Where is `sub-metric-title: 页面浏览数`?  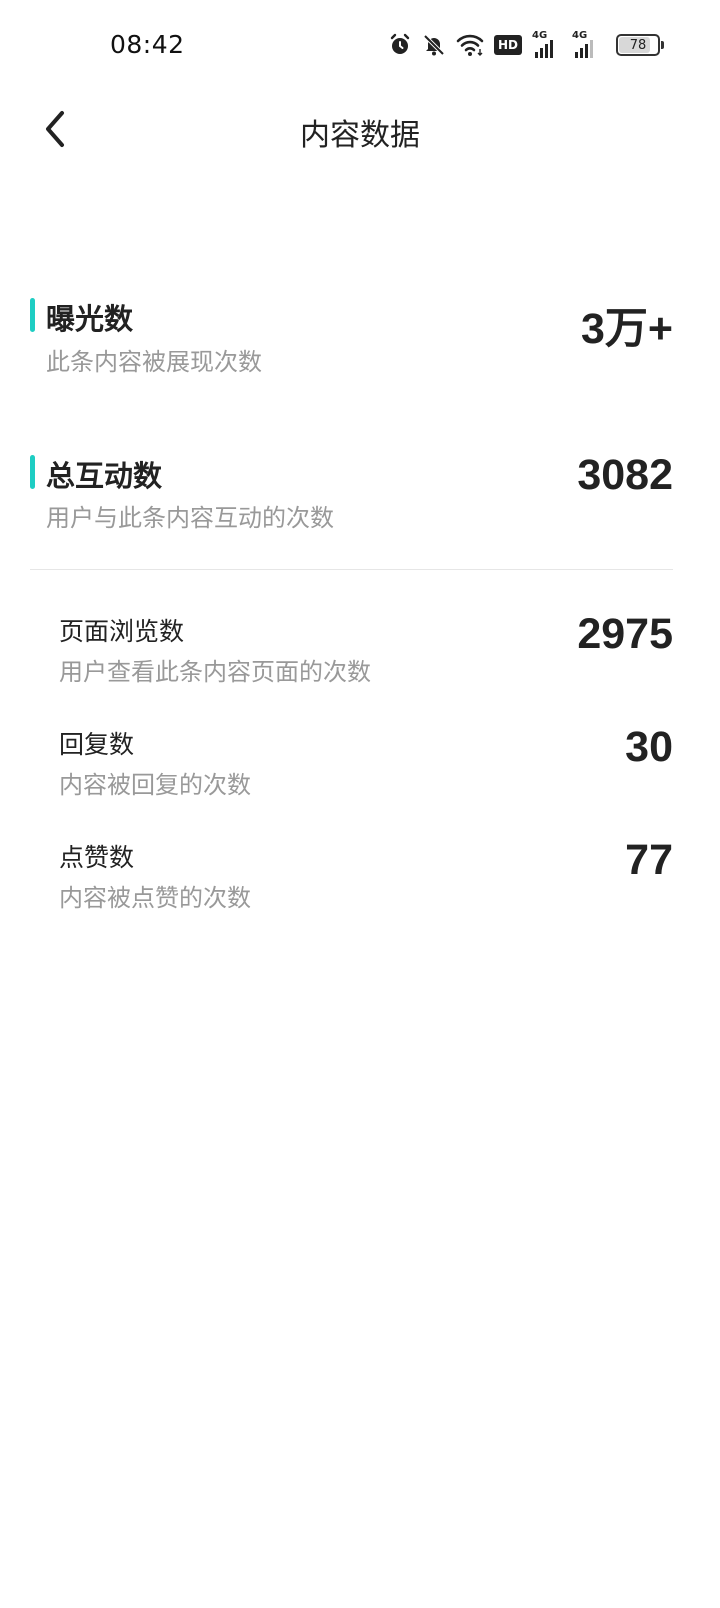 sub-metric-title: 页面浏览数 is located at coordinates (122, 631).